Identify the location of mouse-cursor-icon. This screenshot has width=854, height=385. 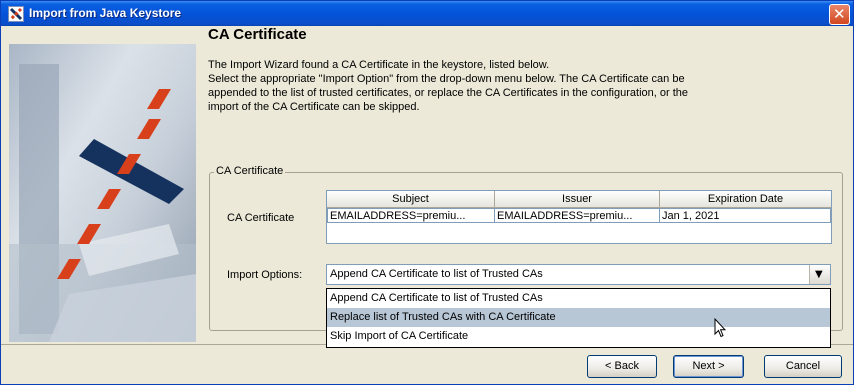
(720, 328).